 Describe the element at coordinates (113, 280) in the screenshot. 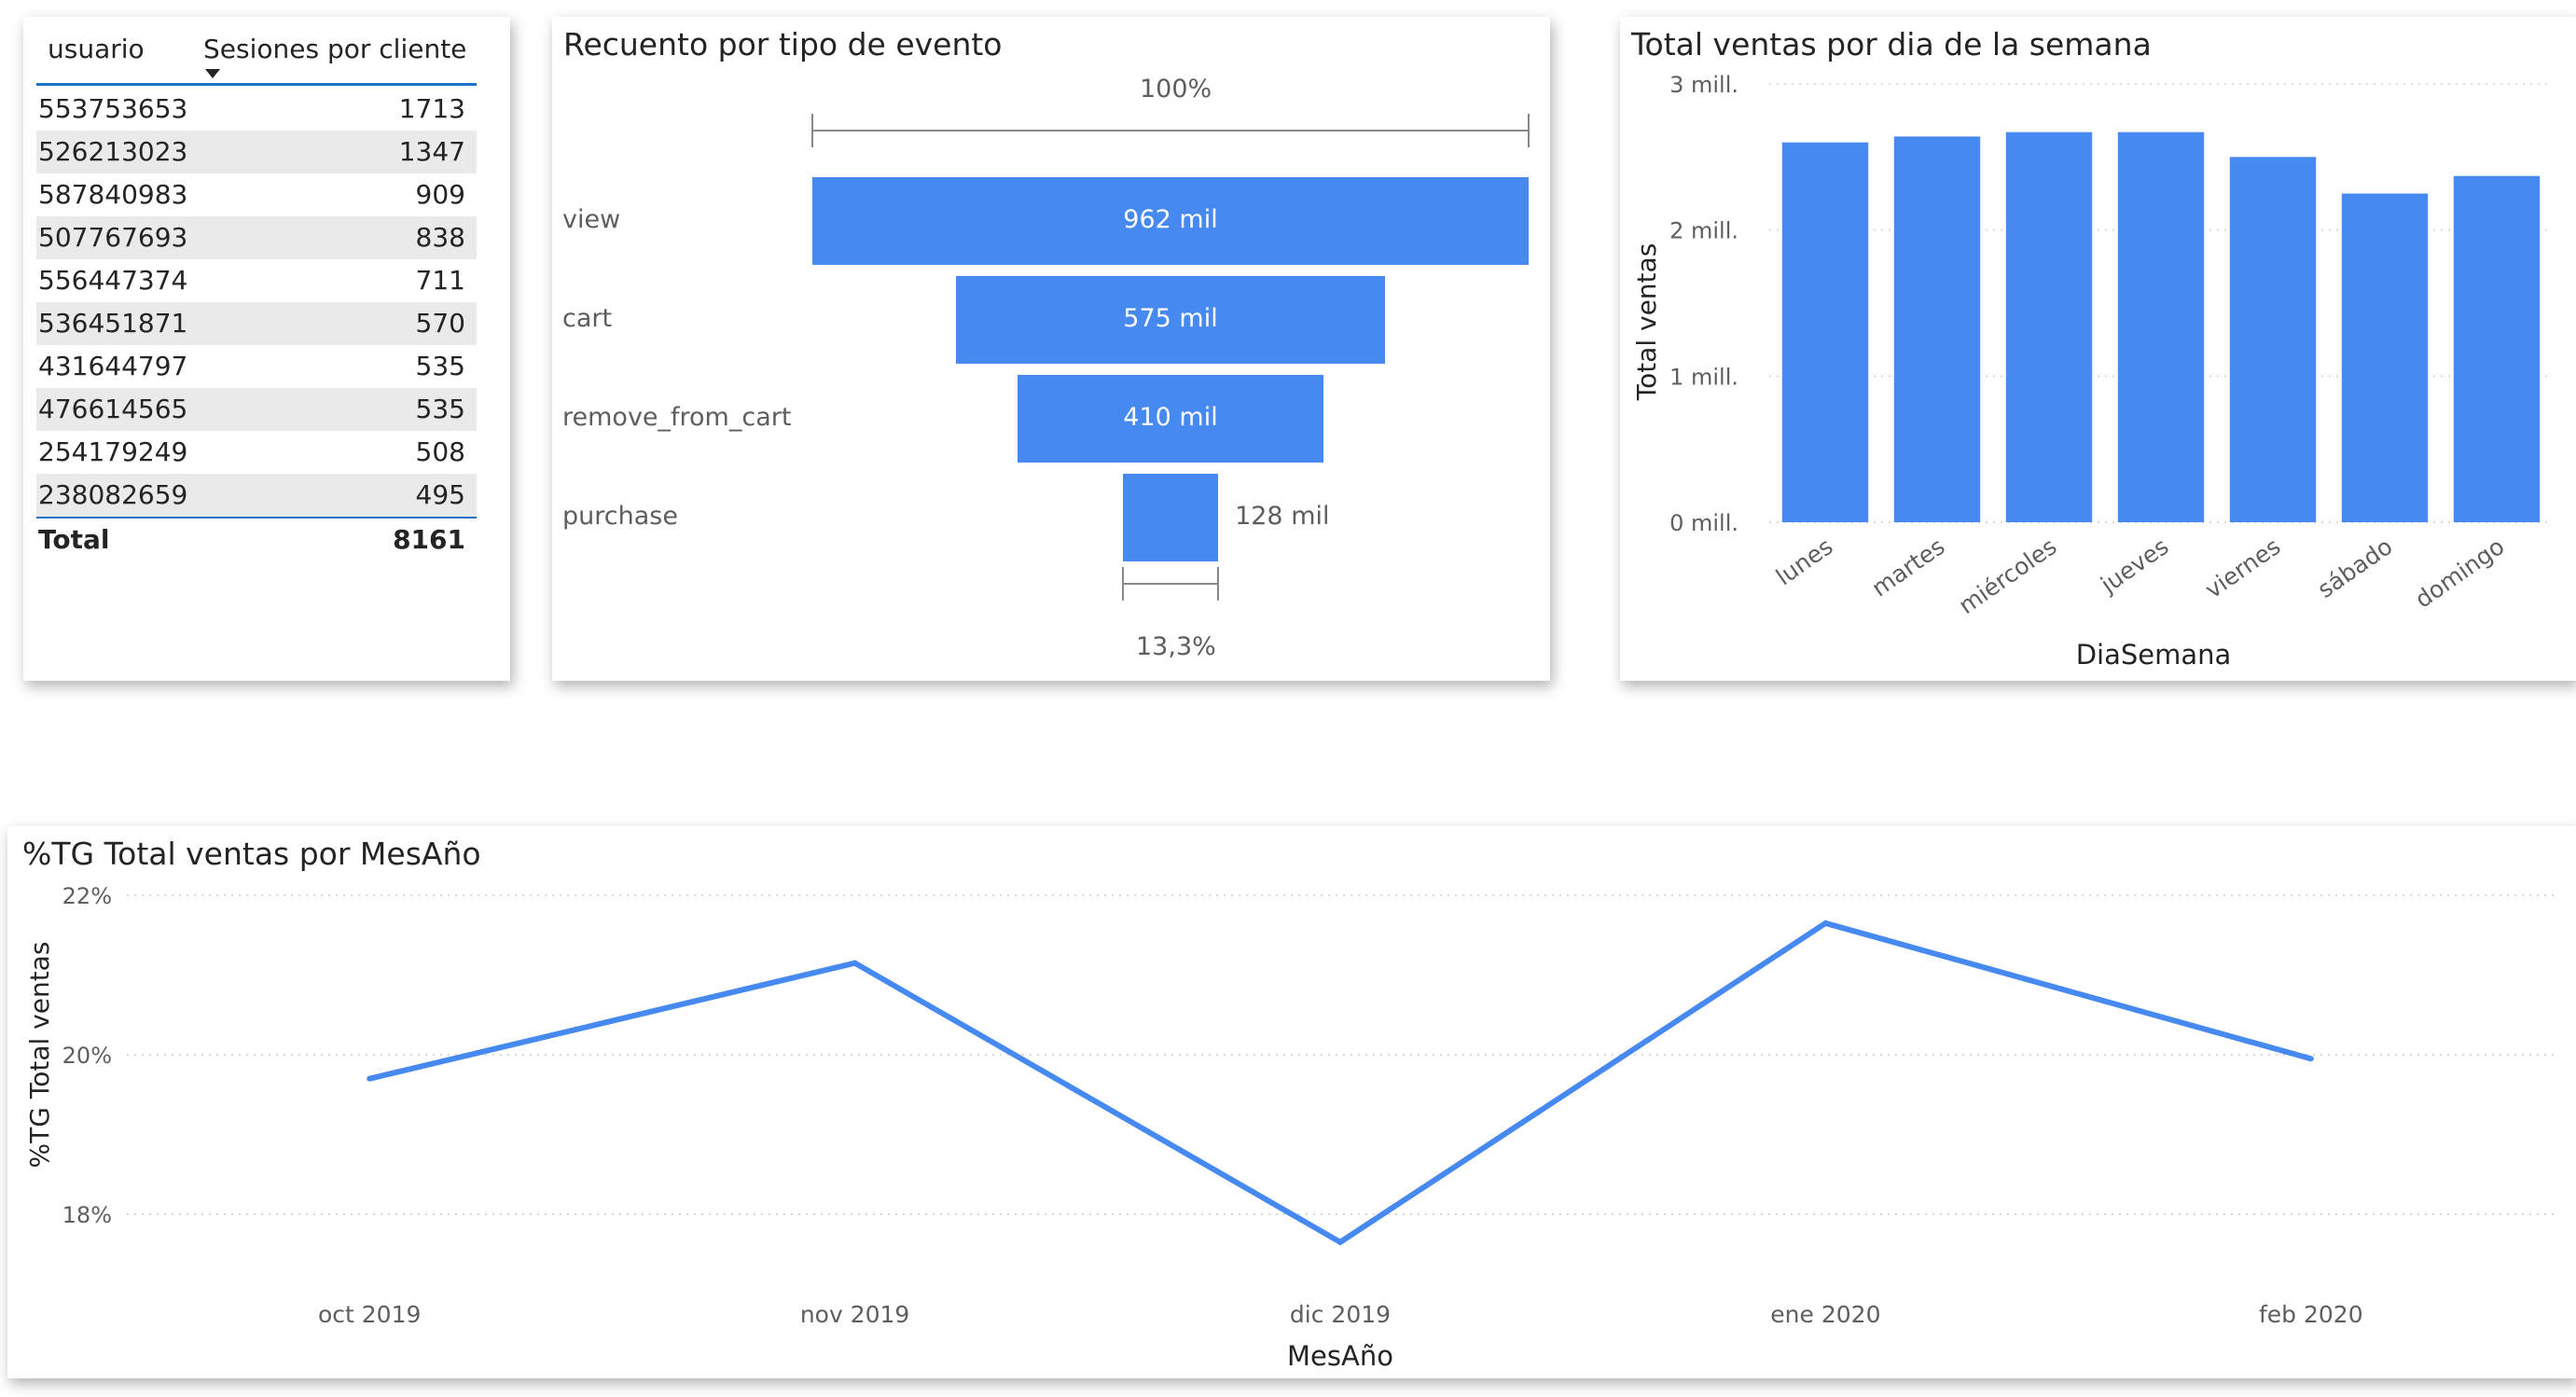

I see `cell-usuario: 556447374` at that location.